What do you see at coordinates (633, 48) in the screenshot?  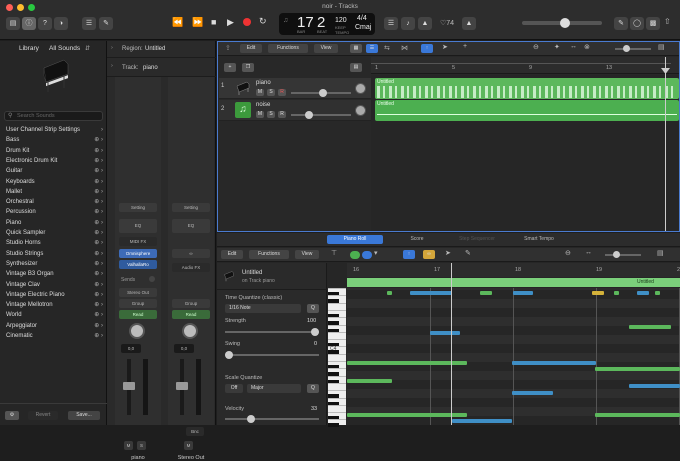 I see `horizontal-zoom-slider` at bounding box center [633, 48].